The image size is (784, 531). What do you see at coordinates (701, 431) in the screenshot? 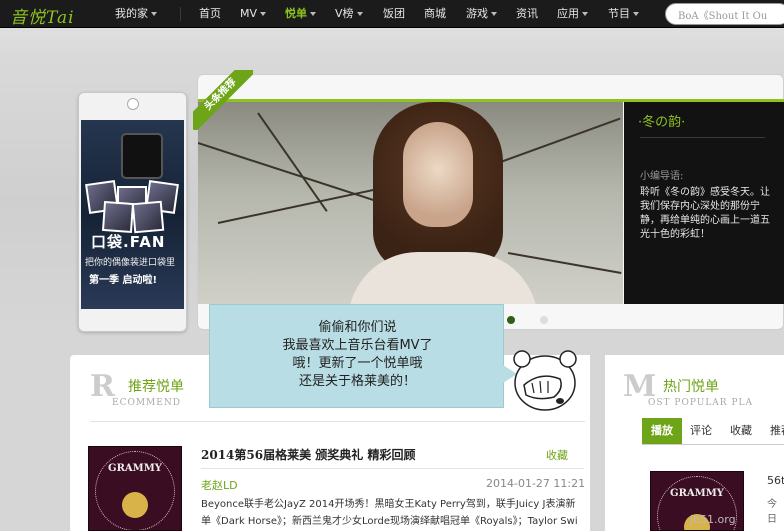
I see `tab-comments: 评论` at bounding box center [701, 431].